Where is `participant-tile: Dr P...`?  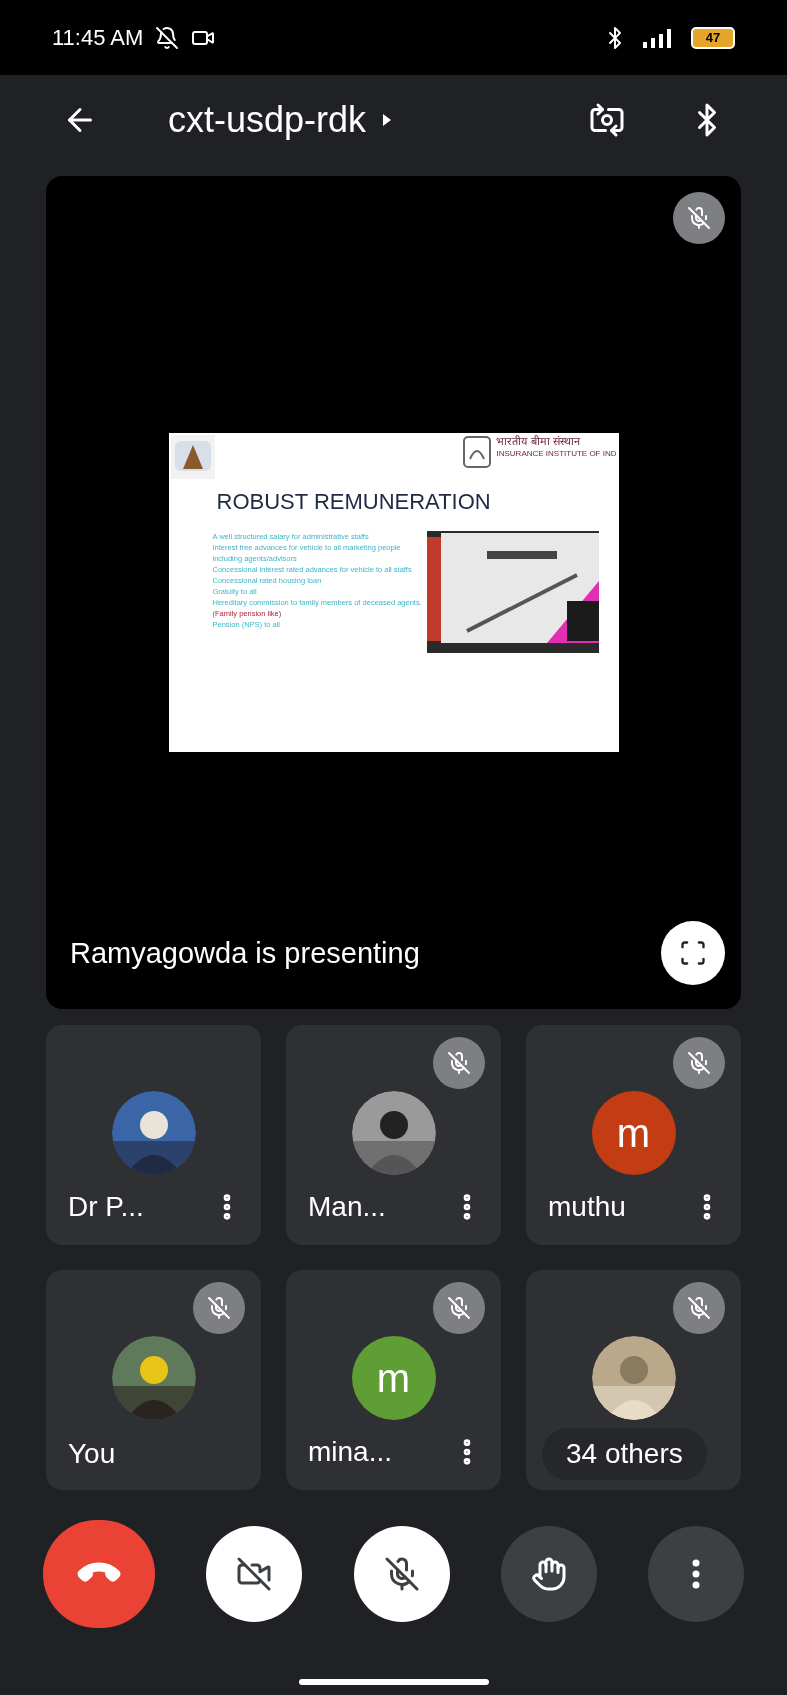
participant-tile: Dr P... is located at coordinates (153, 1135).